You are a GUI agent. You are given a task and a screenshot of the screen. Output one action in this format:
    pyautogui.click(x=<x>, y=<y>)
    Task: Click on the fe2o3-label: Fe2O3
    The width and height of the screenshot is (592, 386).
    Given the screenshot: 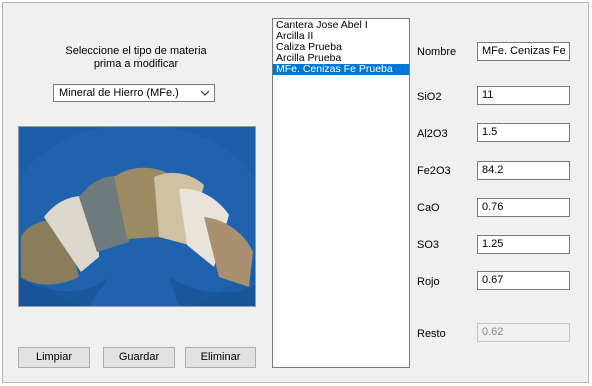 What is the action you would take?
    pyautogui.click(x=434, y=171)
    